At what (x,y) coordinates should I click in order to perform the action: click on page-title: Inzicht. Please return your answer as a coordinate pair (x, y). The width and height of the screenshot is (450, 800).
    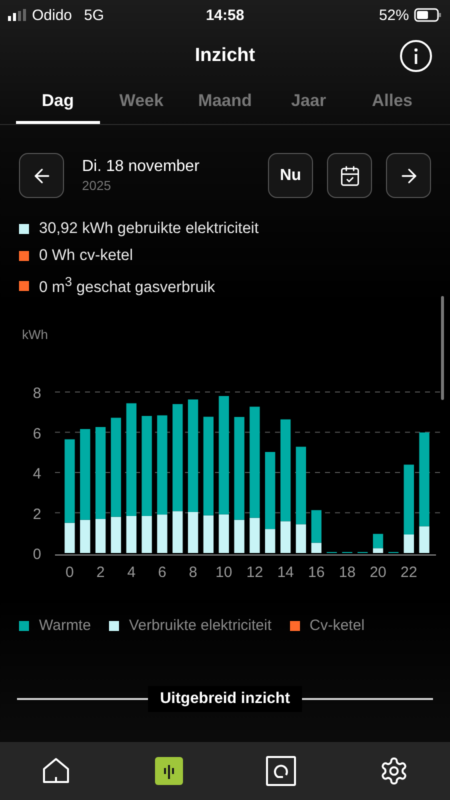
    Looking at the image, I should click on (225, 56).